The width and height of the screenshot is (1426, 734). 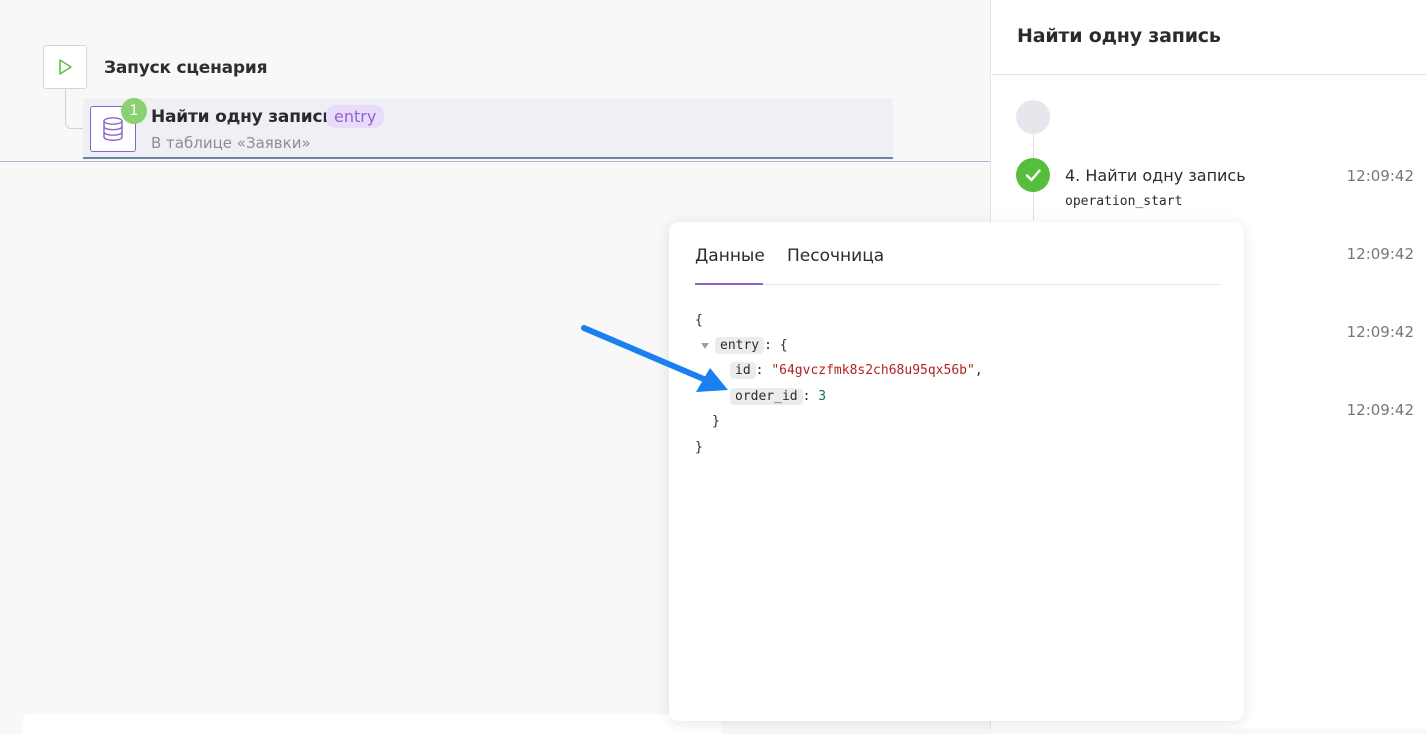 What do you see at coordinates (186, 68) in the screenshot?
I see `scenario-start-label: Запуск сценария` at bounding box center [186, 68].